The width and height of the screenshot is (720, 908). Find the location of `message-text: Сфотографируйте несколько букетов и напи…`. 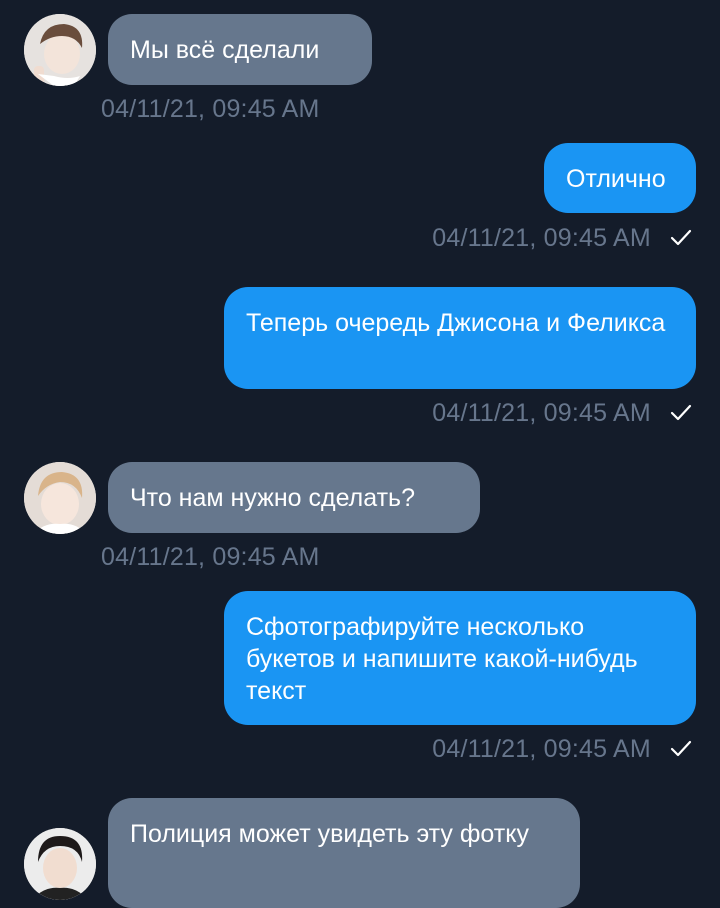

message-text: Сфотографируйте несколько букетов и напи… is located at coordinates (442, 659).